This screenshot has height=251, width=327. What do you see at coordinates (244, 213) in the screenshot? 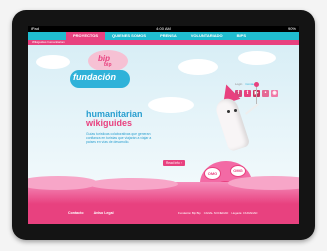
I see `footer-credit: Llegada: CIUDADAD` at bounding box center [244, 213].